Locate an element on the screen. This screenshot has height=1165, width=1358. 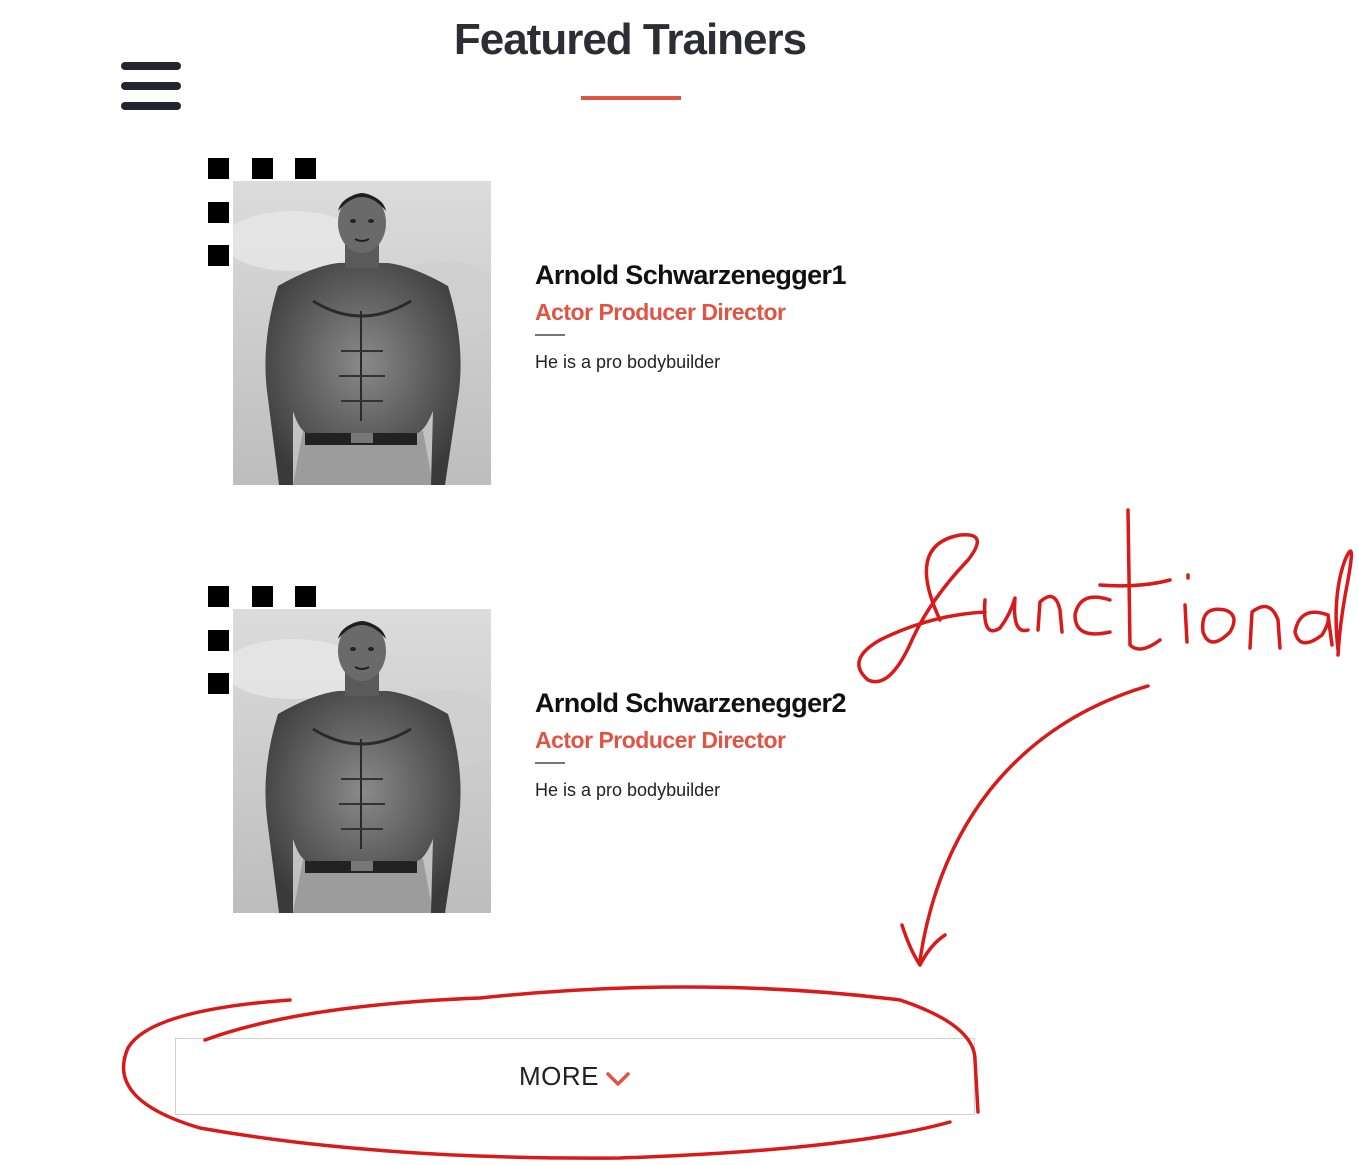
trainer-name: Arnold Schwarzenegger2 is located at coordinates (690, 703).